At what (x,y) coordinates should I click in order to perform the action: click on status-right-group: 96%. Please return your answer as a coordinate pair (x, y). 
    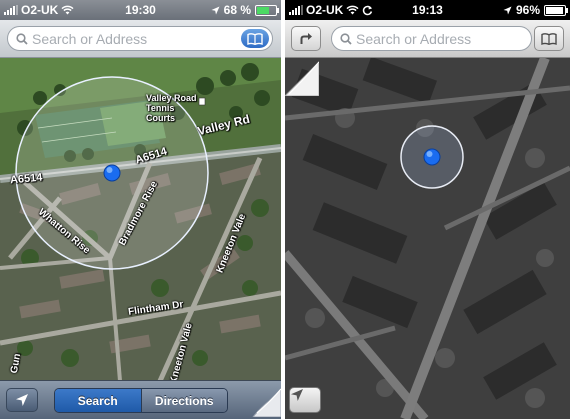
    Looking at the image, I should click on (535, 10).